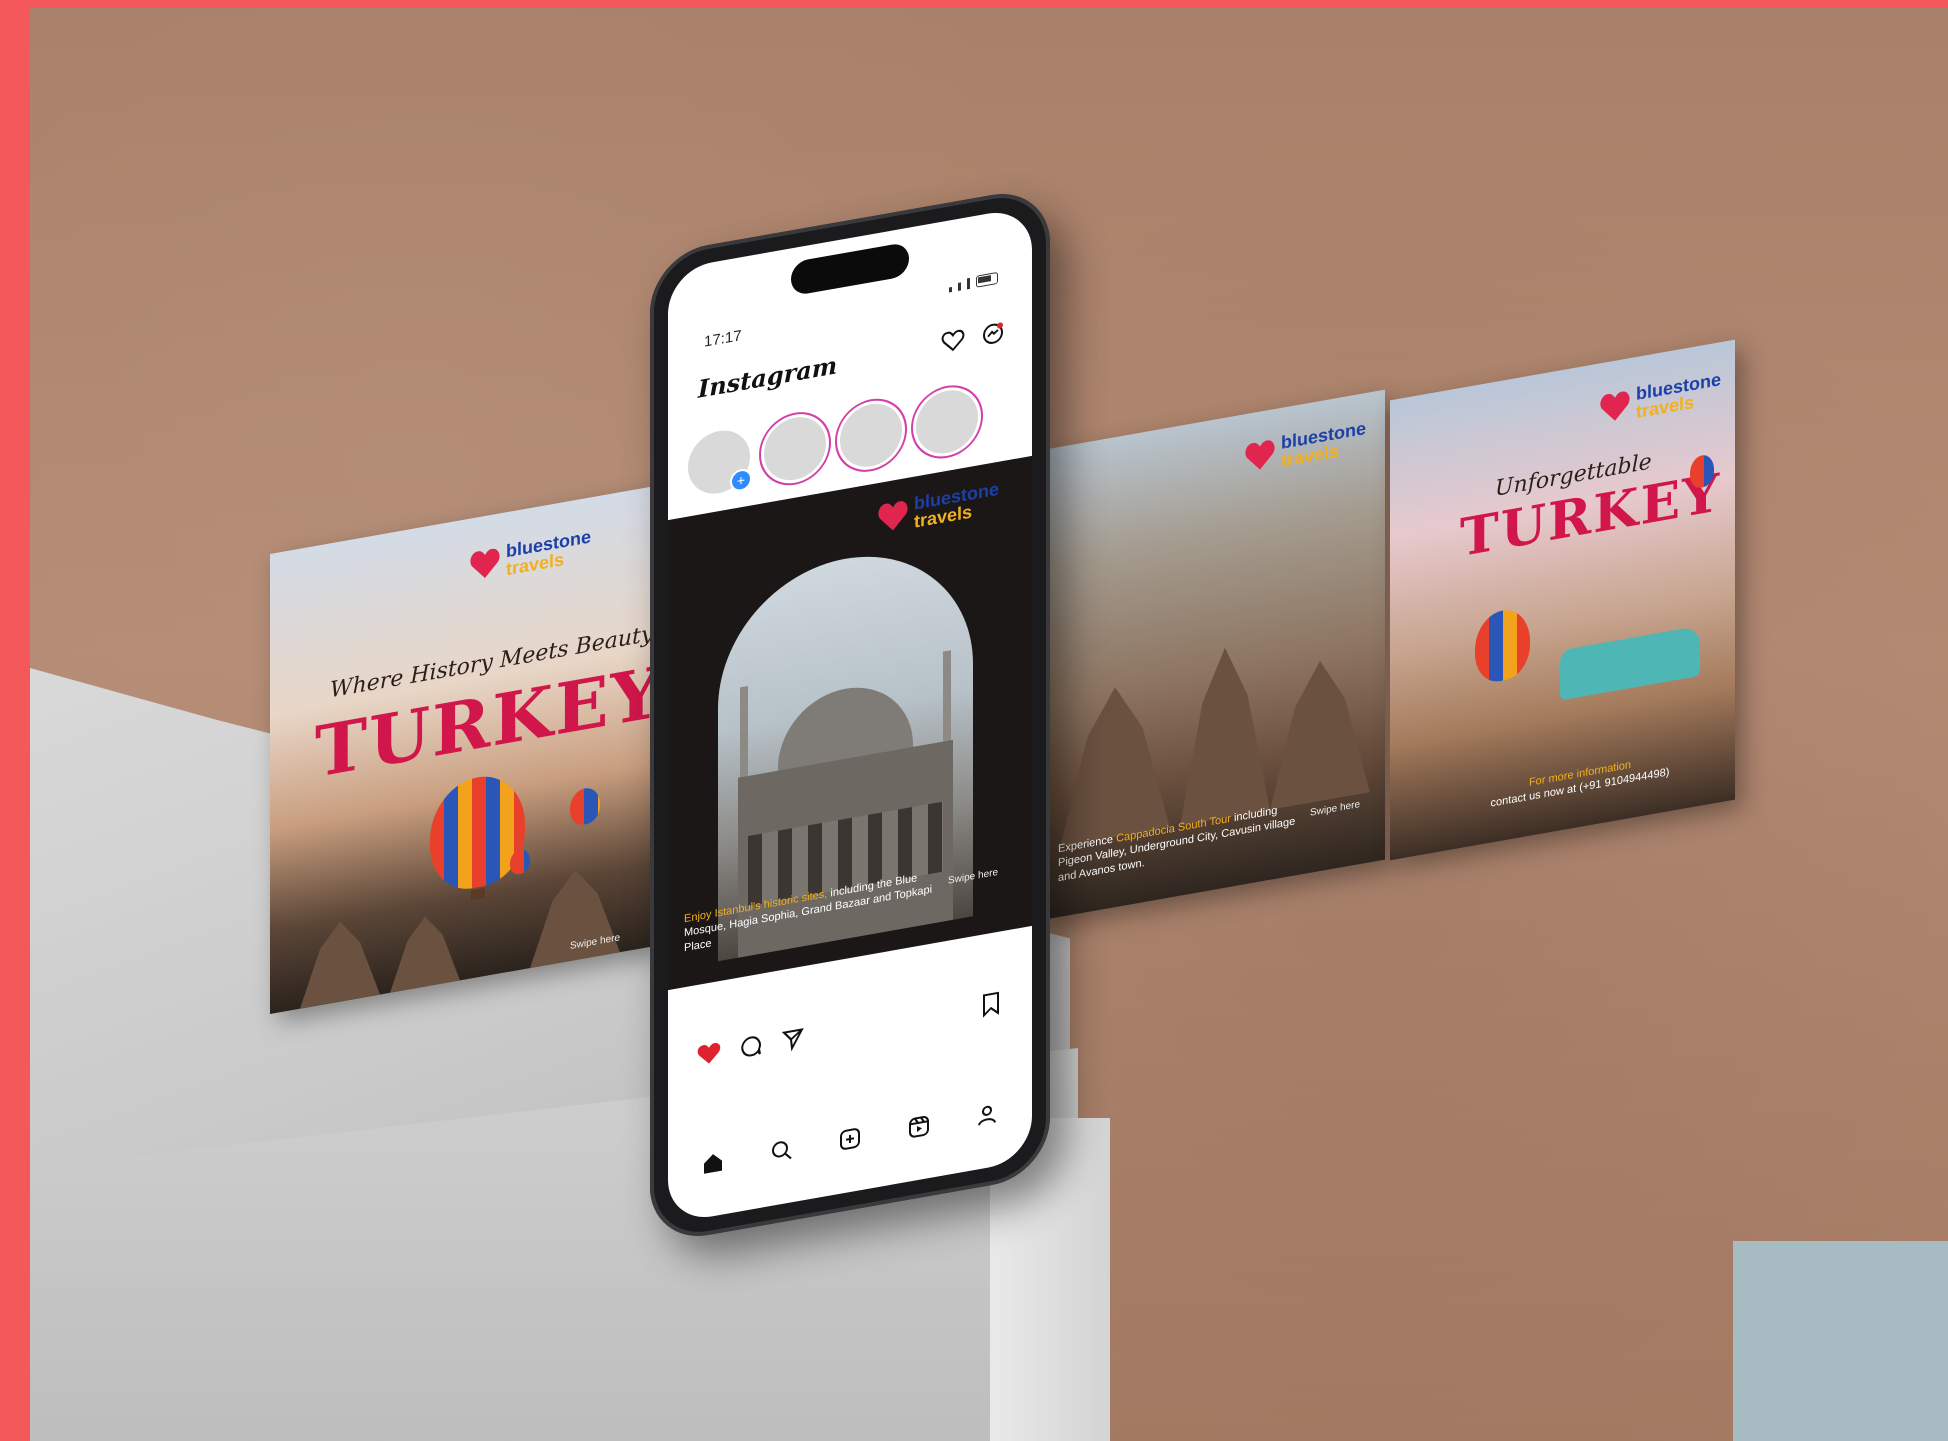 The height and width of the screenshot is (1441, 1948). I want to click on search-icon, so click(782, 1151).